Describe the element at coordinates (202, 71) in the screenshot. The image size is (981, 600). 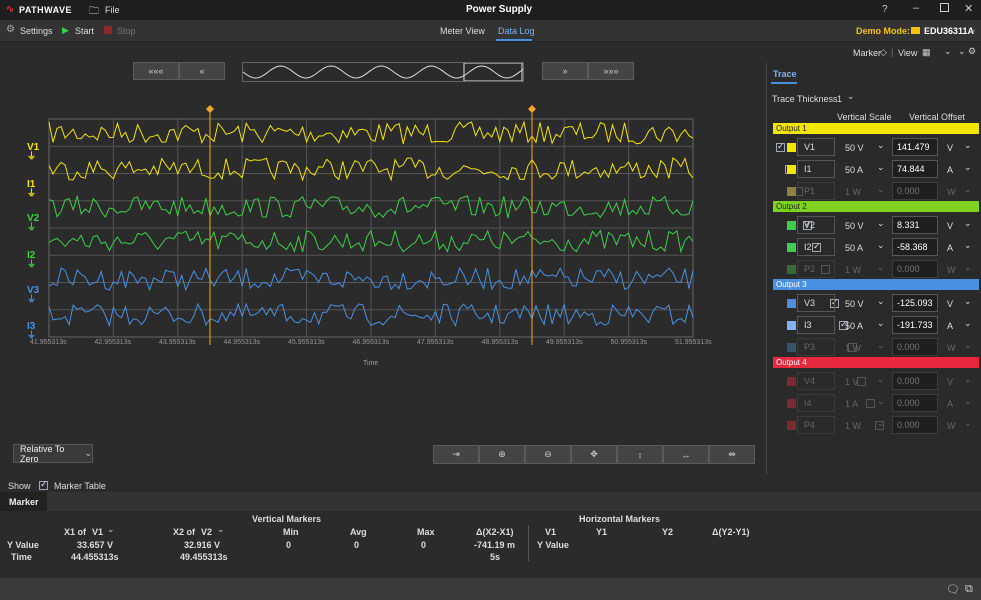
I see `step-back-button: «` at that location.